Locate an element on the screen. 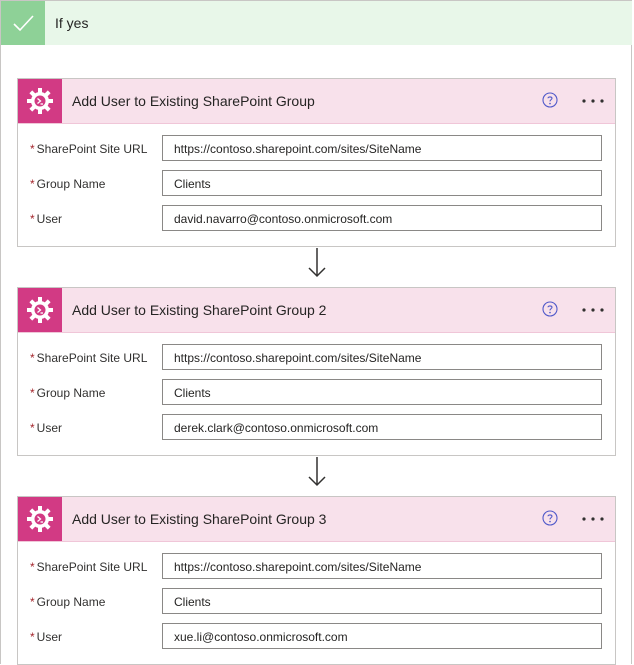 The image size is (634, 665). branch-label: If yes is located at coordinates (72, 23).